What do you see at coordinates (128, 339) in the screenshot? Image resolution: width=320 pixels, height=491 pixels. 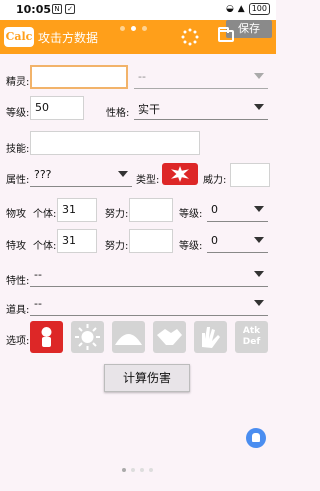 I see `dome-icon` at bounding box center [128, 339].